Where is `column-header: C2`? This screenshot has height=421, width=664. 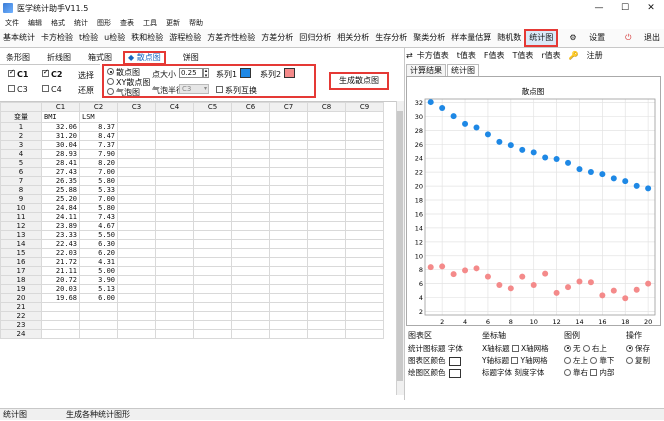
column-header: C2 is located at coordinates (98, 107).